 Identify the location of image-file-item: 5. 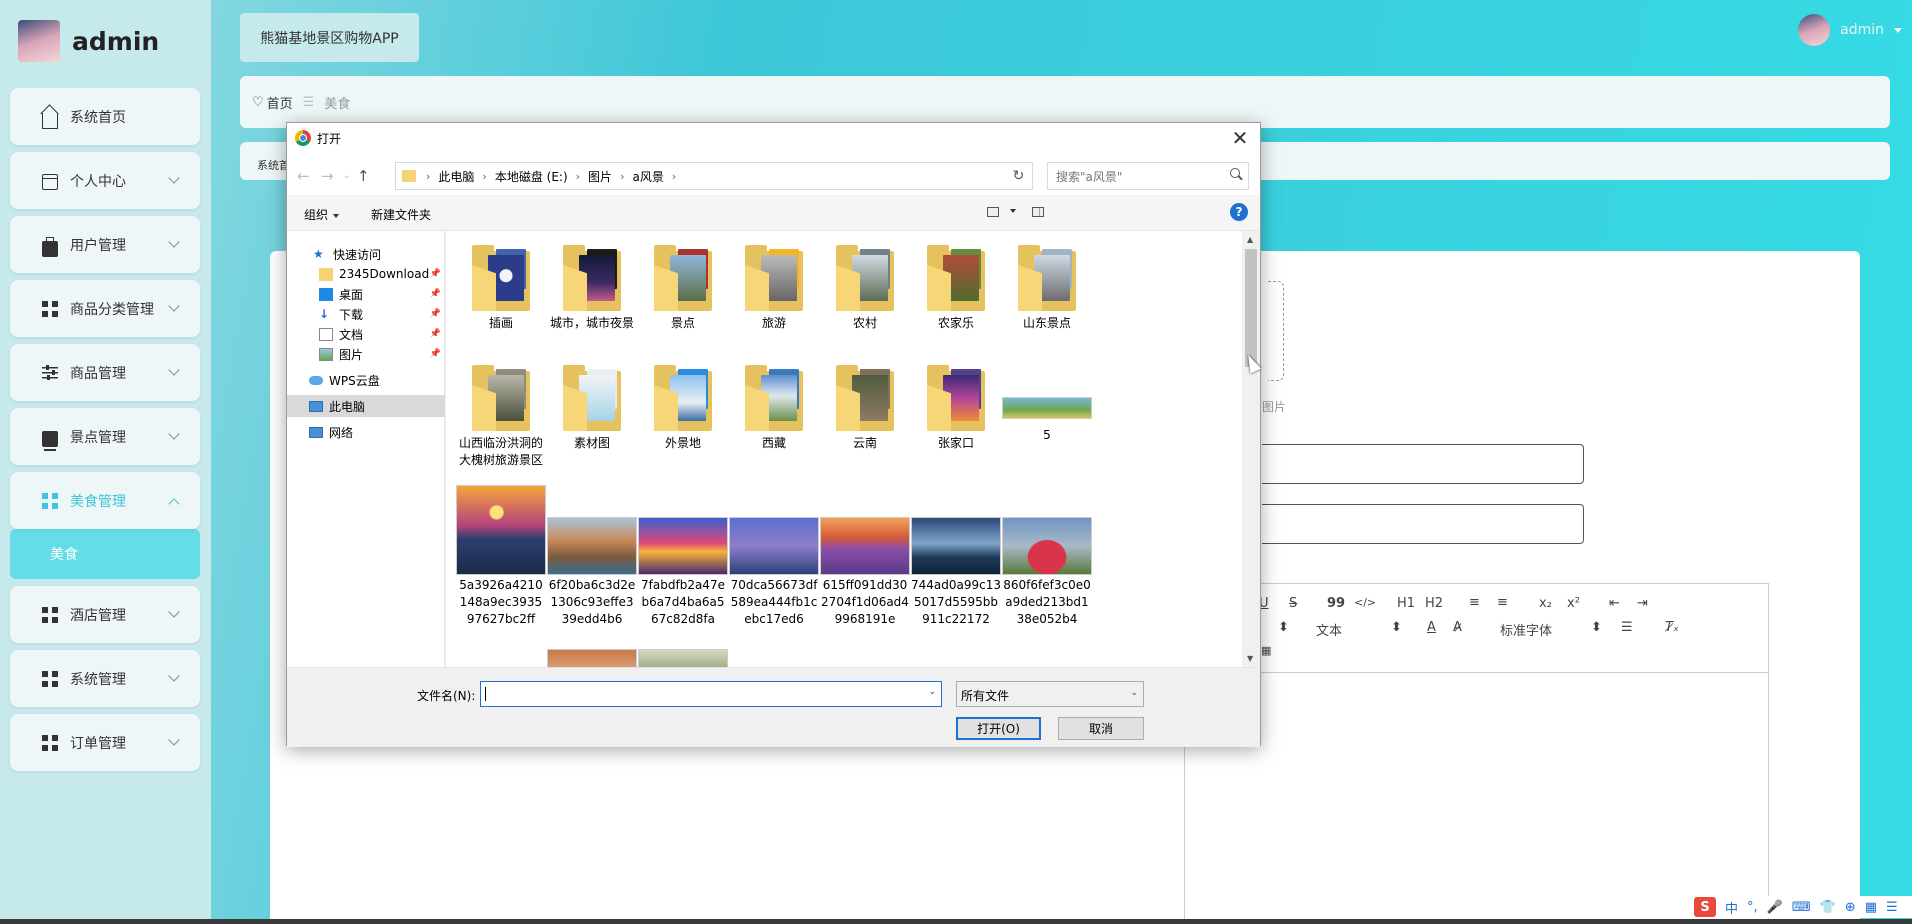
(1047, 404).